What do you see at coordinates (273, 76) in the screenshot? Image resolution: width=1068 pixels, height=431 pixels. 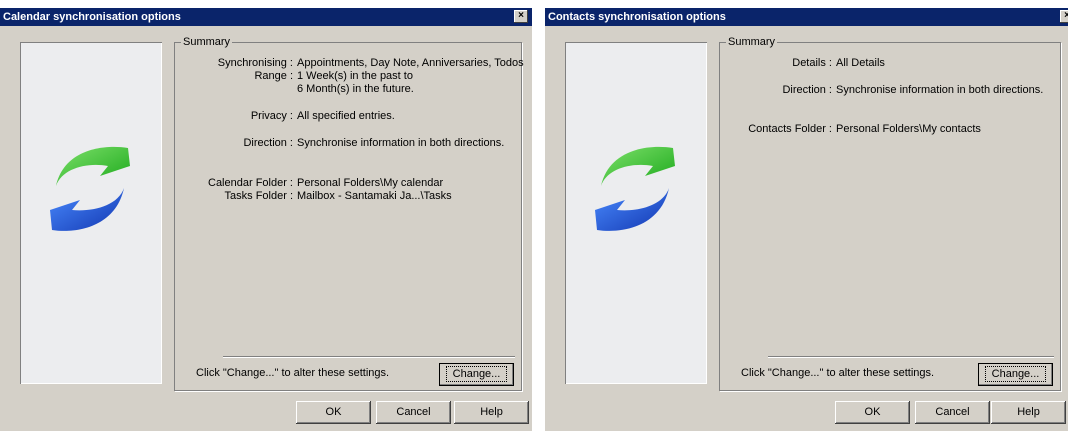 I see `summary-label: Range :` at bounding box center [273, 76].